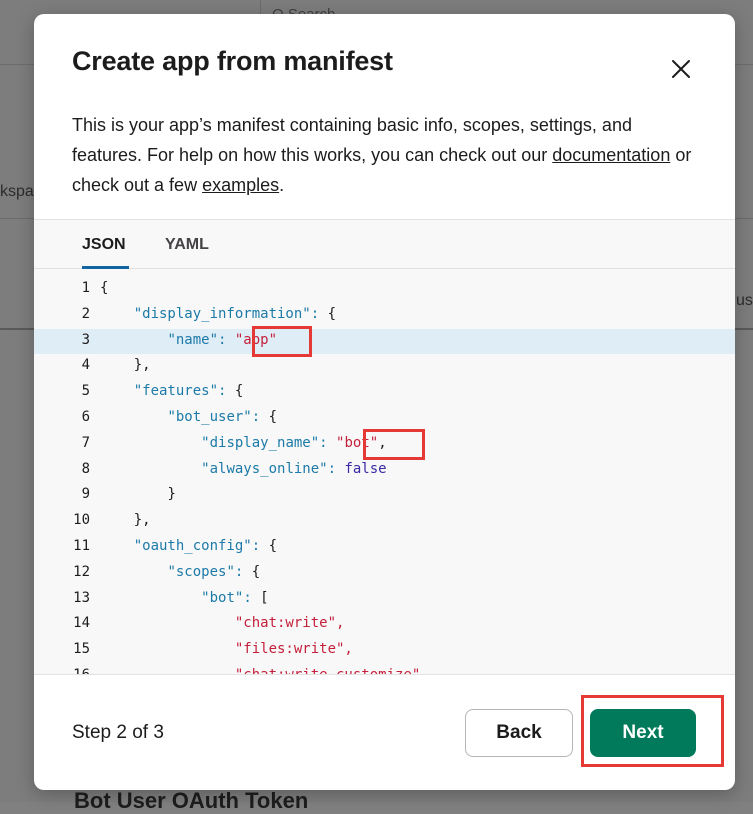 This screenshot has height=814, width=753. What do you see at coordinates (81, 649) in the screenshot?
I see `line-number: 15` at bounding box center [81, 649].